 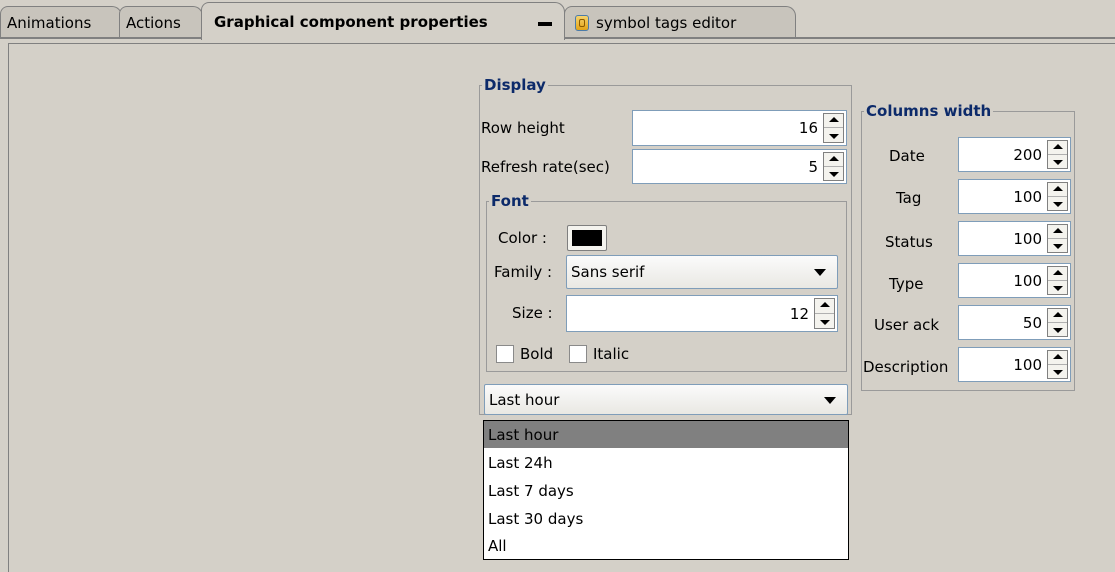 What do you see at coordinates (153, 22) in the screenshot?
I see `tab-label: Actions` at bounding box center [153, 22].